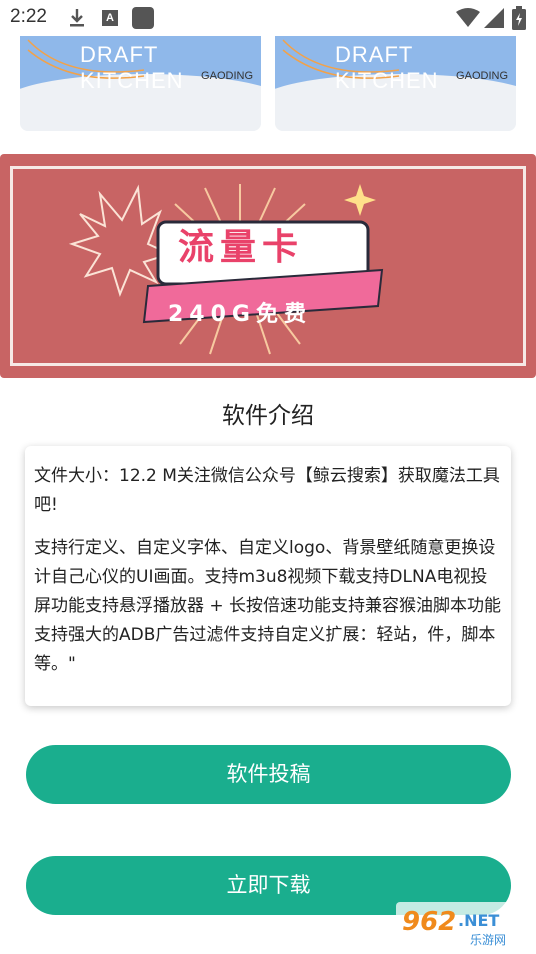  Describe the element at coordinates (468, 17) in the screenshot. I see `wifi-icon` at that location.